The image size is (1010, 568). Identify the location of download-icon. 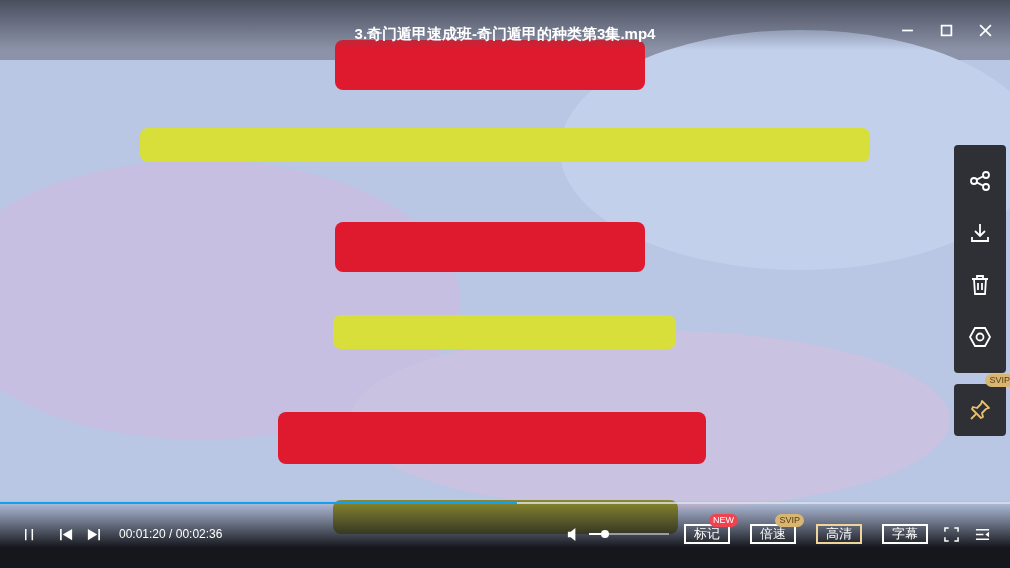
(980, 233).